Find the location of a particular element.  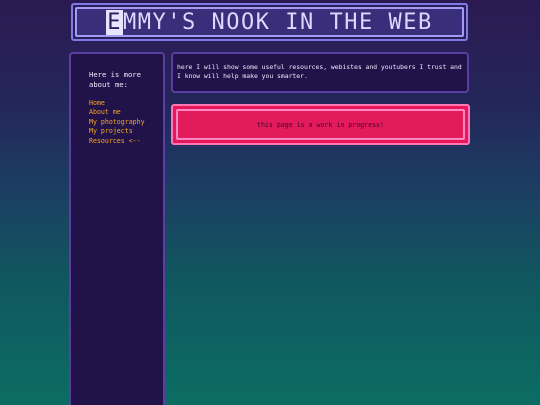

work-in-progress-banner: this page is a work in progress! is located at coordinates (320, 124).